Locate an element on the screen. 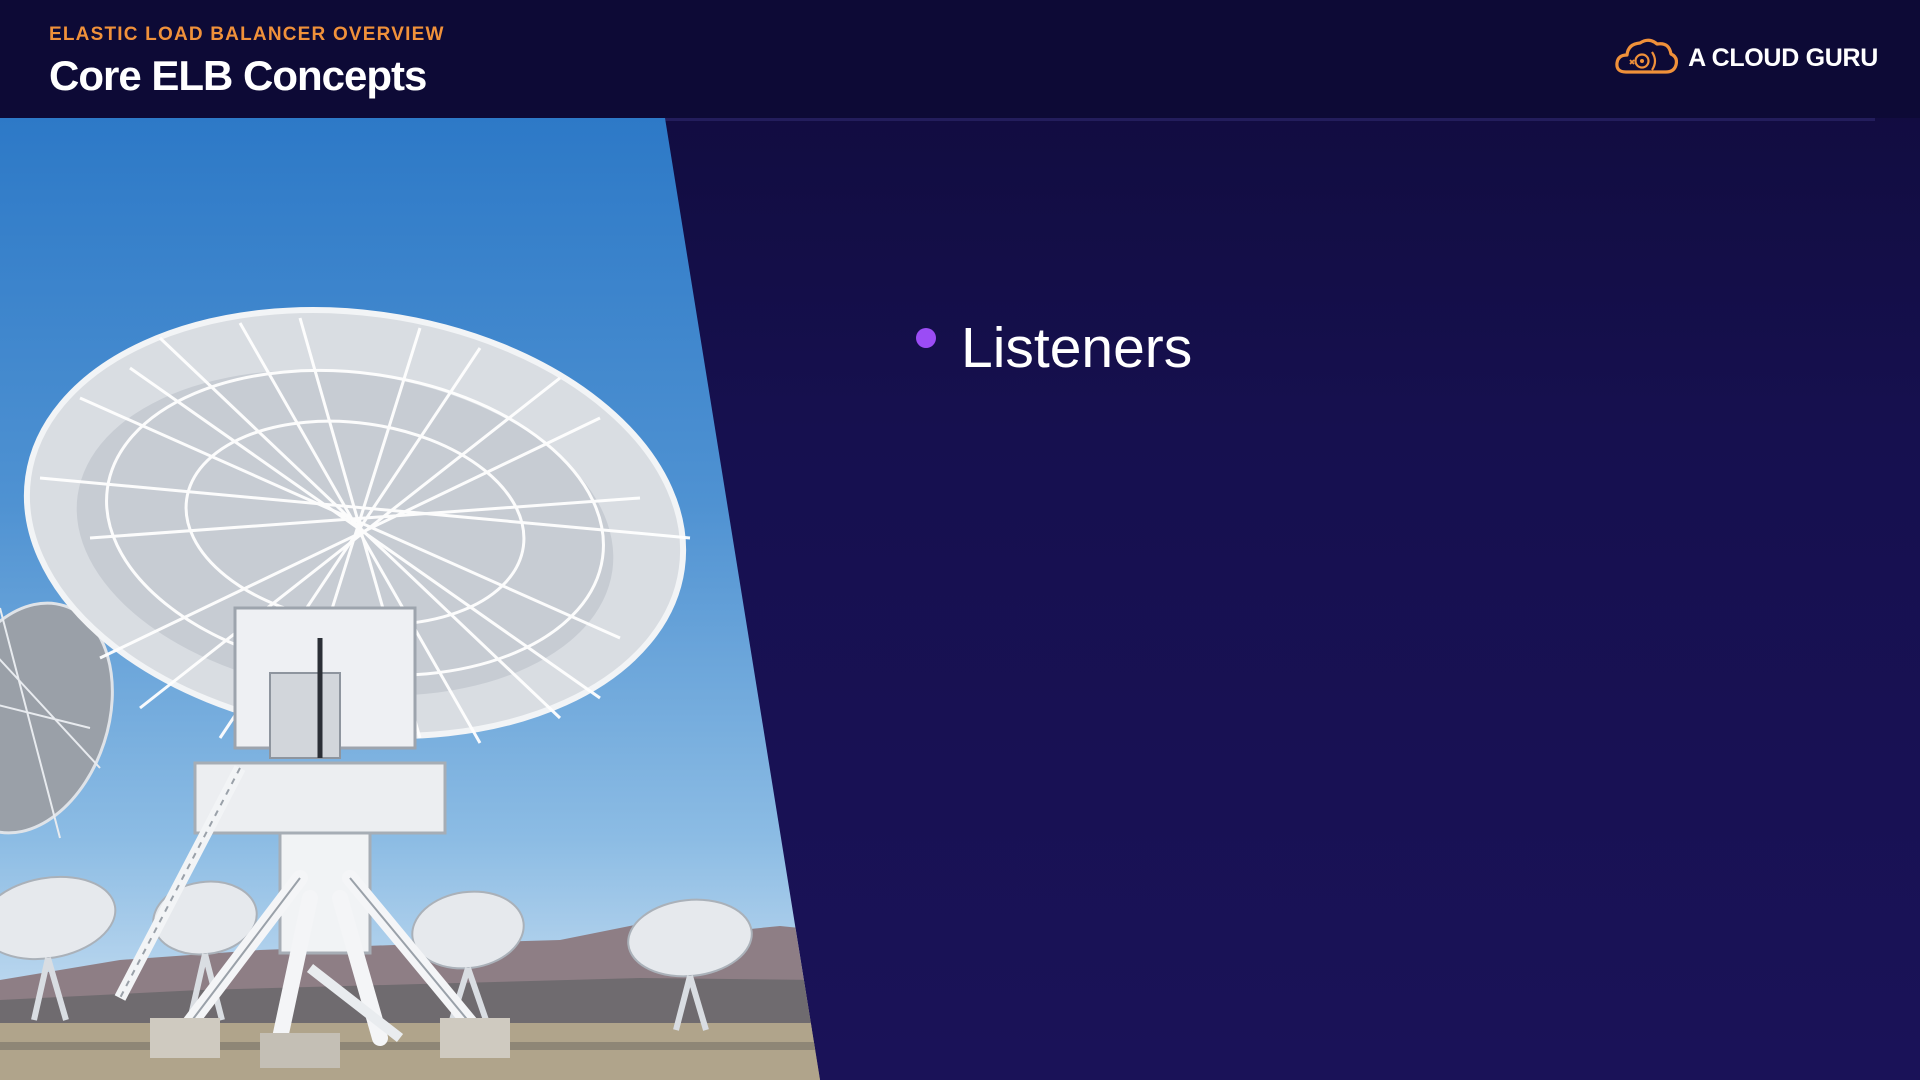 This screenshot has width=1920, height=1080. cloud-icon is located at coordinates (1646, 58).